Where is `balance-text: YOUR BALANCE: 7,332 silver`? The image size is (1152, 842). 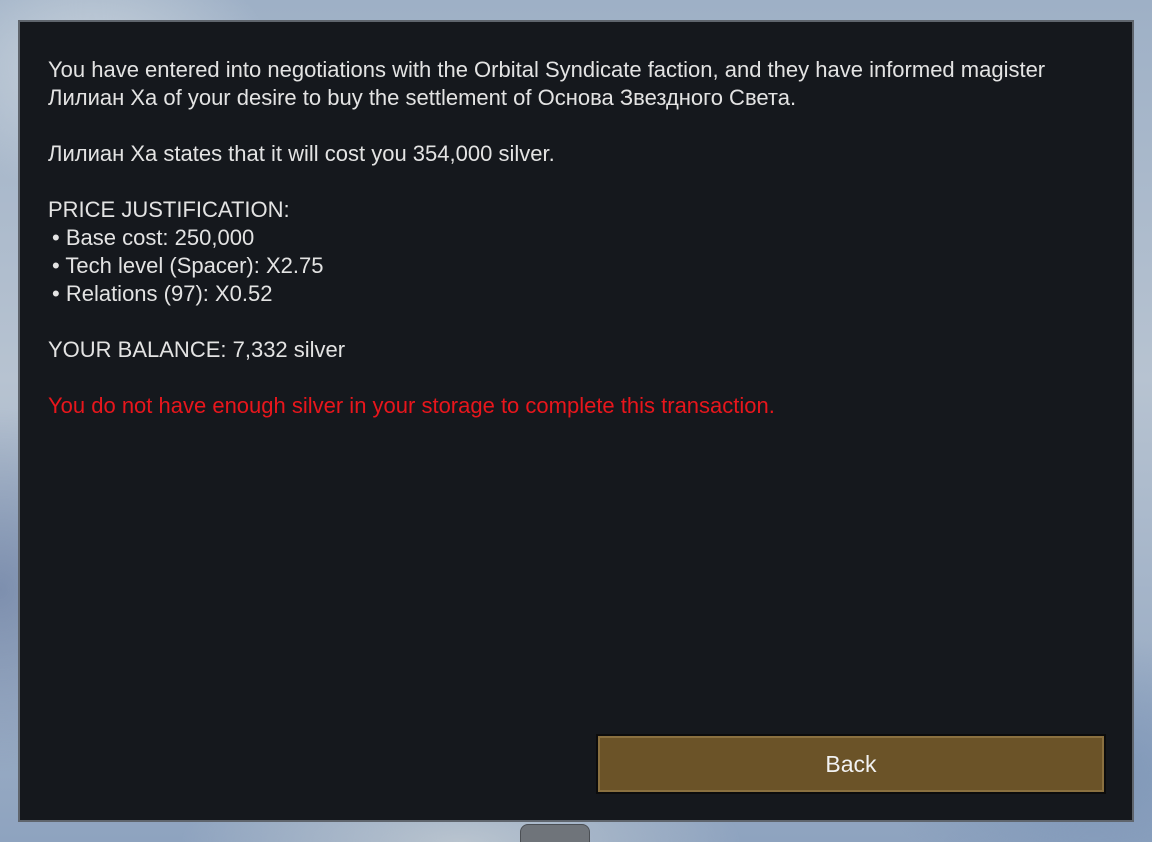 balance-text: YOUR BALANCE: 7,332 silver is located at coordinates (197, 349).